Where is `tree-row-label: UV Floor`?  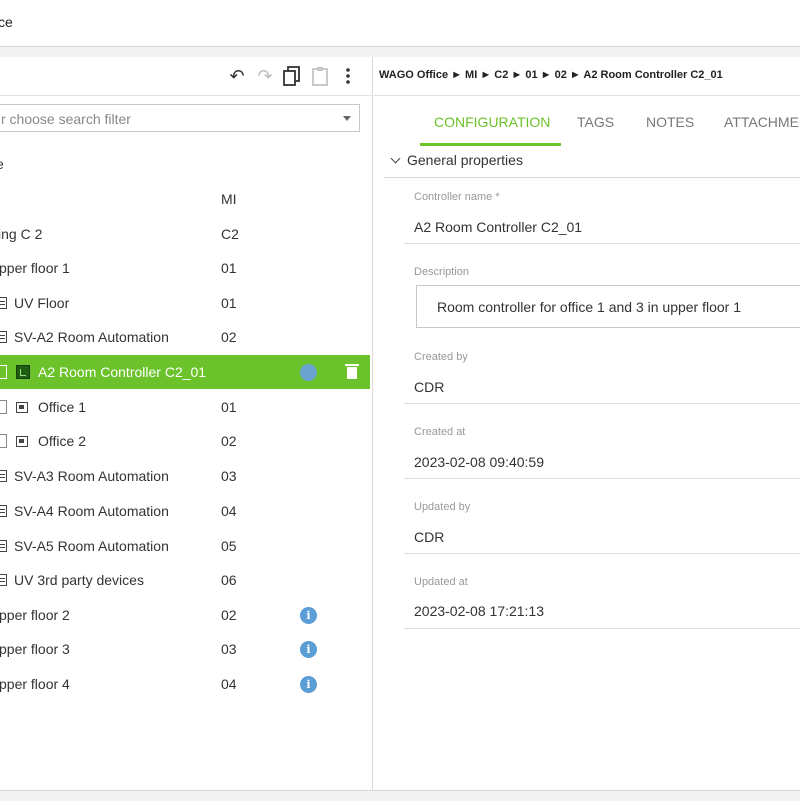
tree-row-label: UV Floor is located at coordinates (42, 303).